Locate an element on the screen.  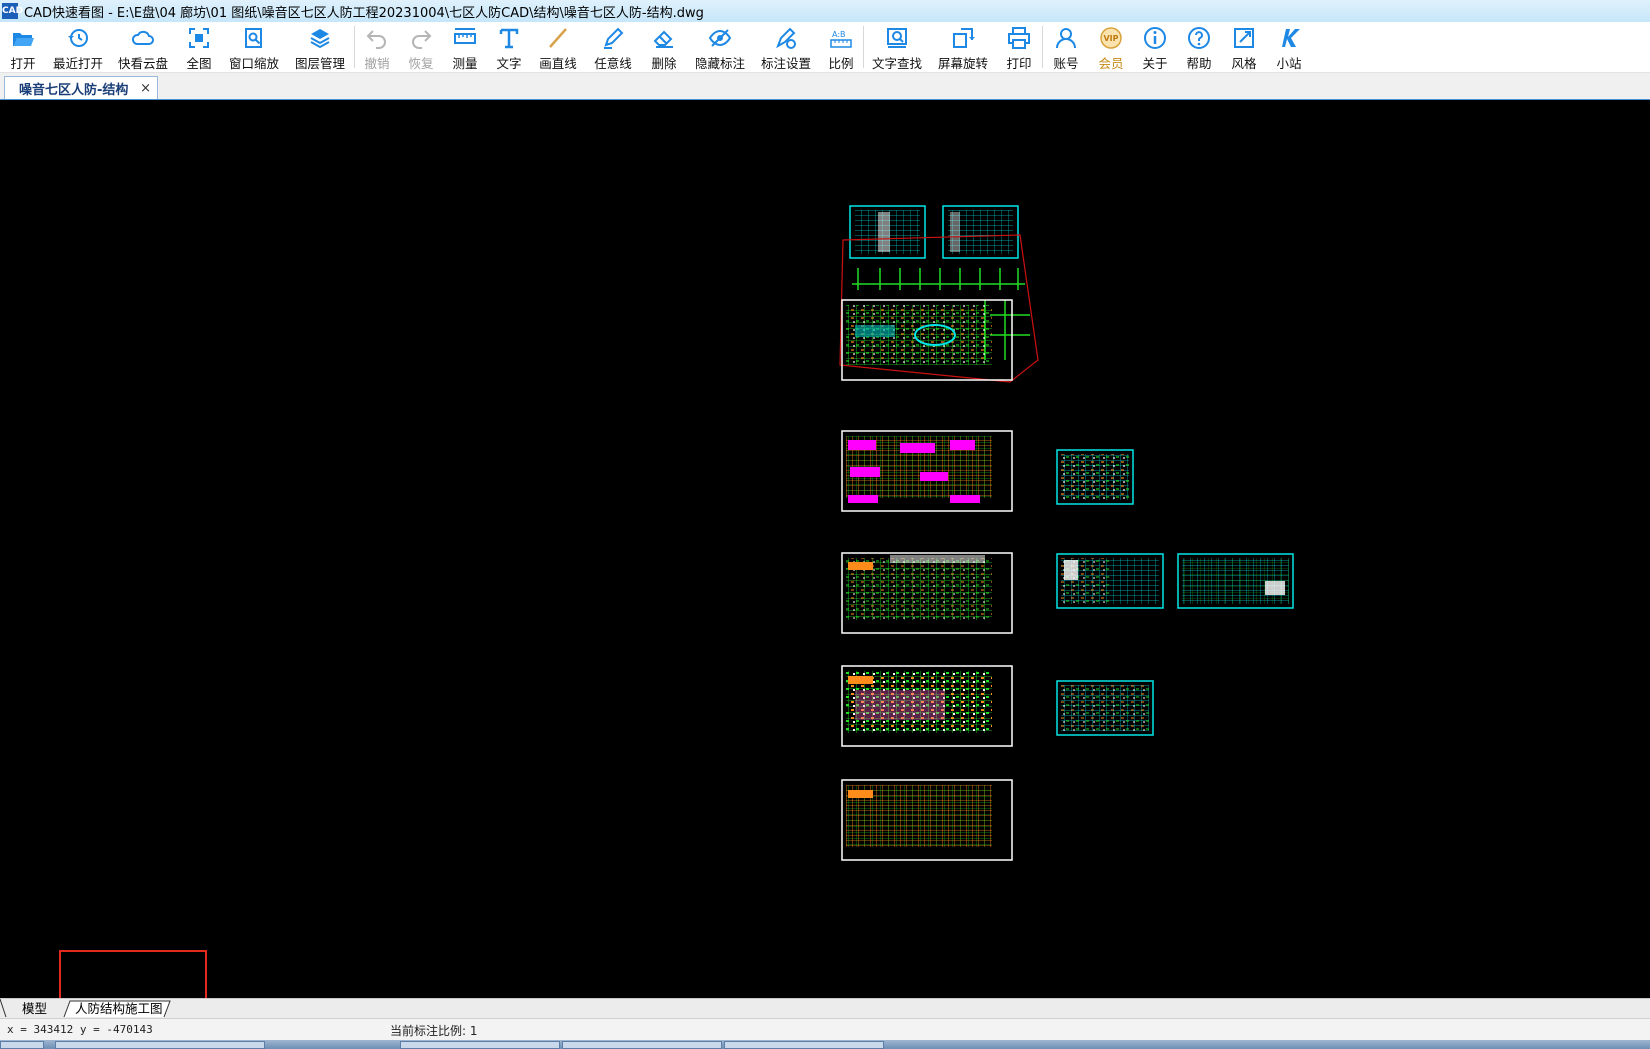
account-button: 账号 is located at coordinates (1066, 47).